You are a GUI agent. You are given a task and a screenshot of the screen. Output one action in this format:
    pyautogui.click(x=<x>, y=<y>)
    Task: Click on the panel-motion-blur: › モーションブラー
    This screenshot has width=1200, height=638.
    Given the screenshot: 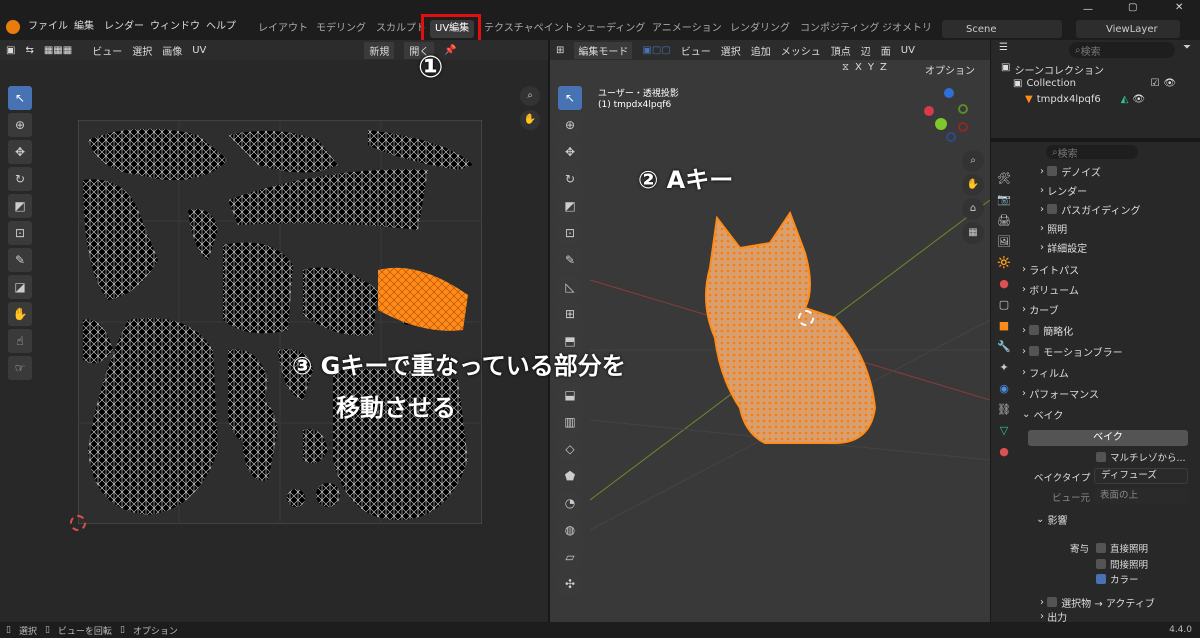 What is the action you would take?
    pyautogui.click(x=1107, y=351)
    